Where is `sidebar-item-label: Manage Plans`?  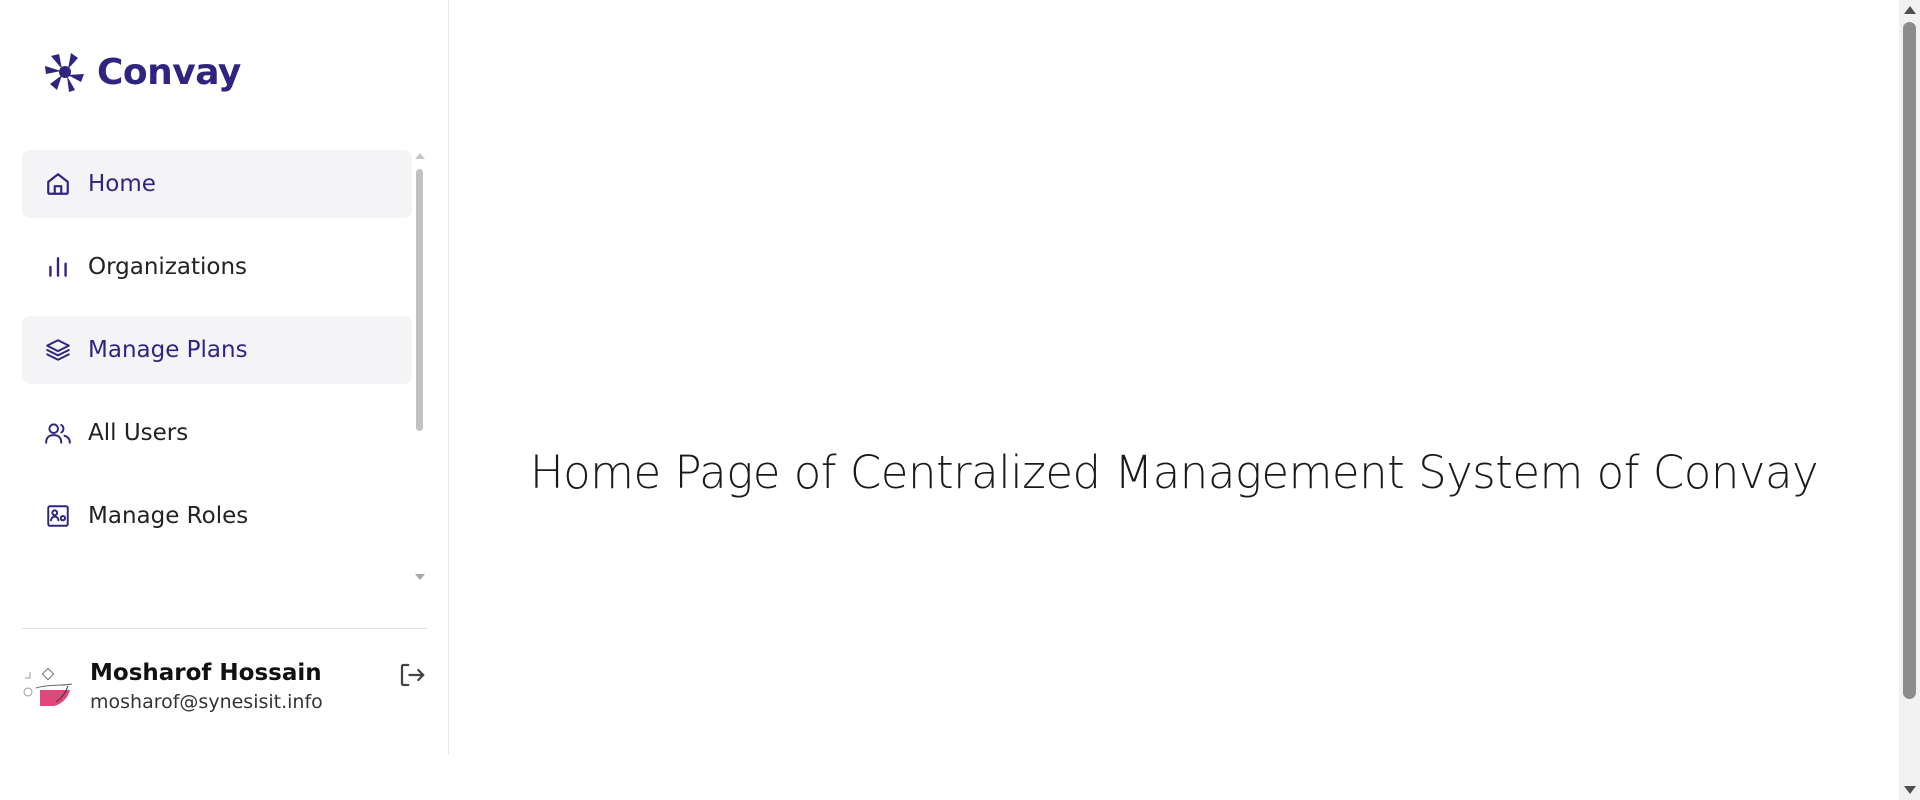
sidebar-item-label: Manage Plans is located at coordinates (168, 350).